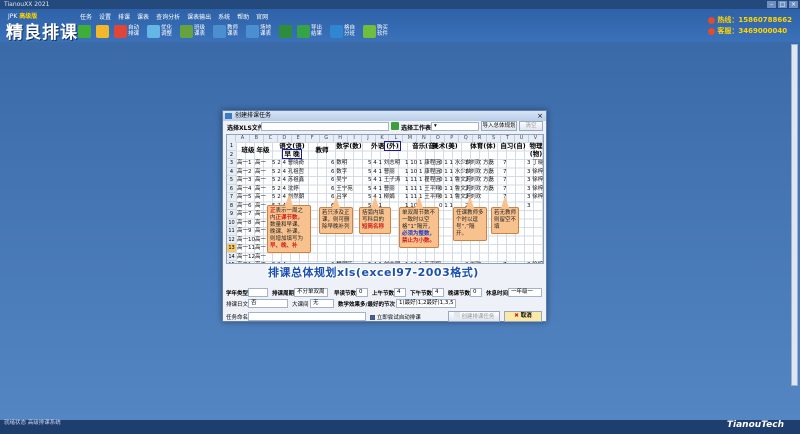  I want to click on row-number: 6, so click(231, 188).